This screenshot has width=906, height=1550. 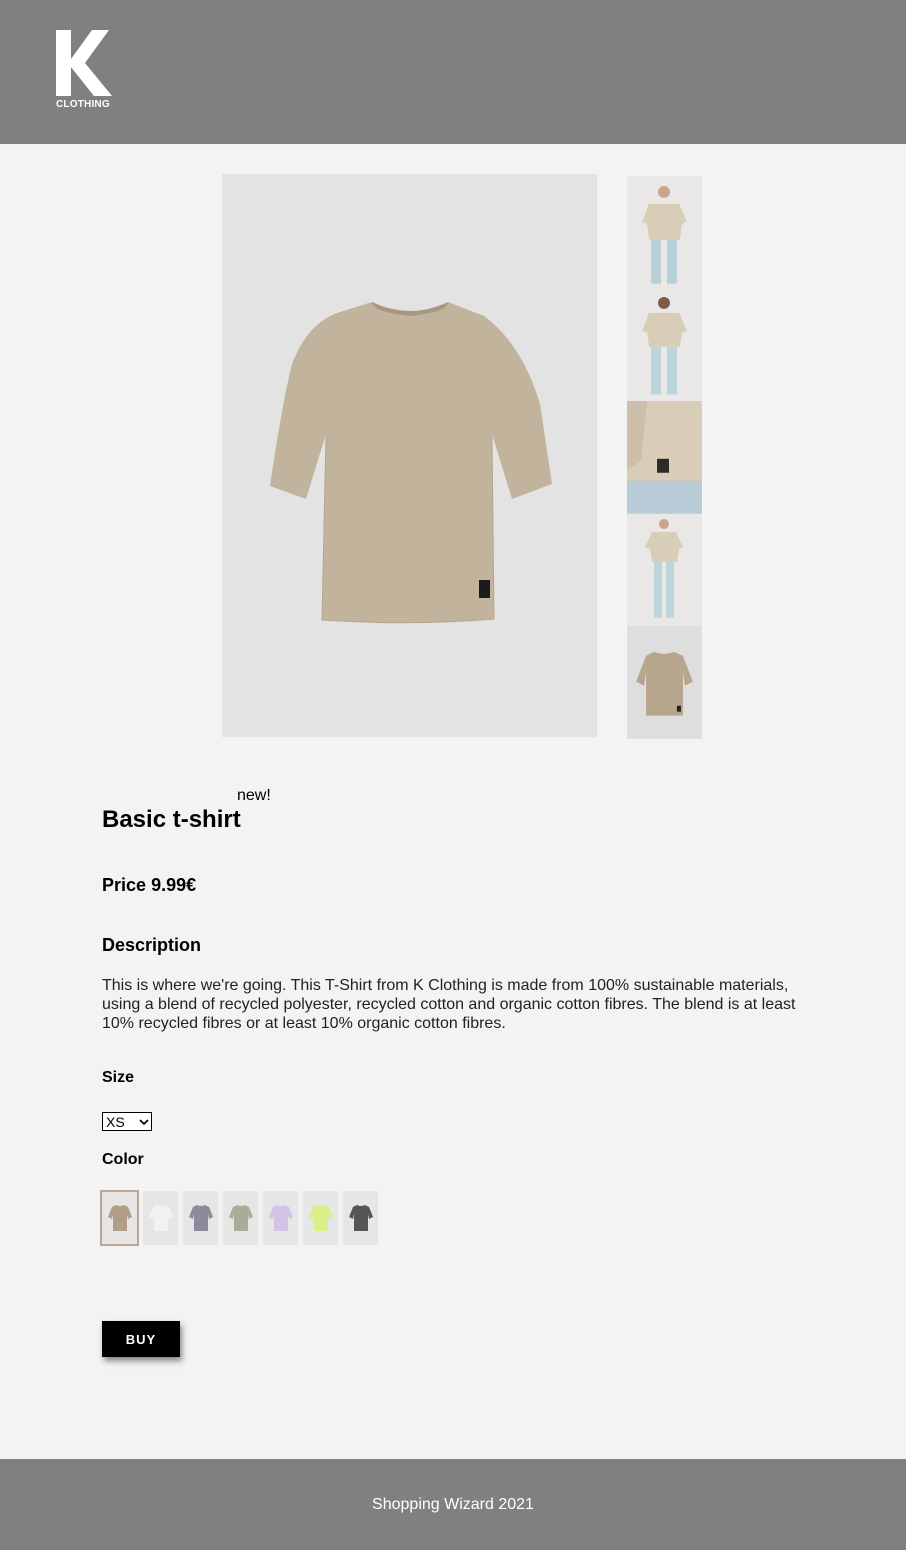 I want to click on new-badge: new!, so click(x=254, y=795).